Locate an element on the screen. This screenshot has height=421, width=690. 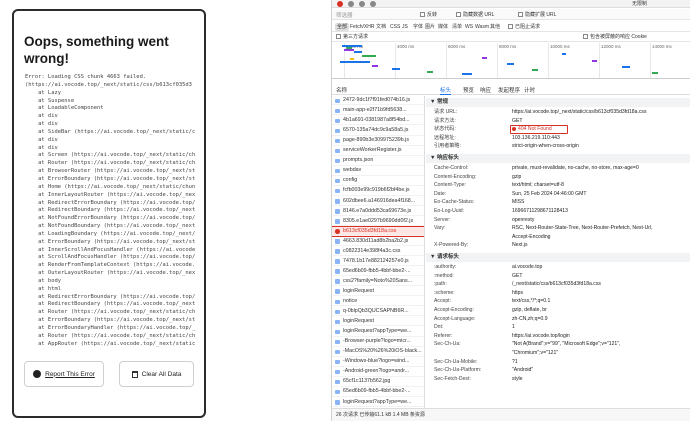
request-headers-section-row: Accept-Language: zh-CN,zh;q=0.9 is located at coordinates (558, 319).